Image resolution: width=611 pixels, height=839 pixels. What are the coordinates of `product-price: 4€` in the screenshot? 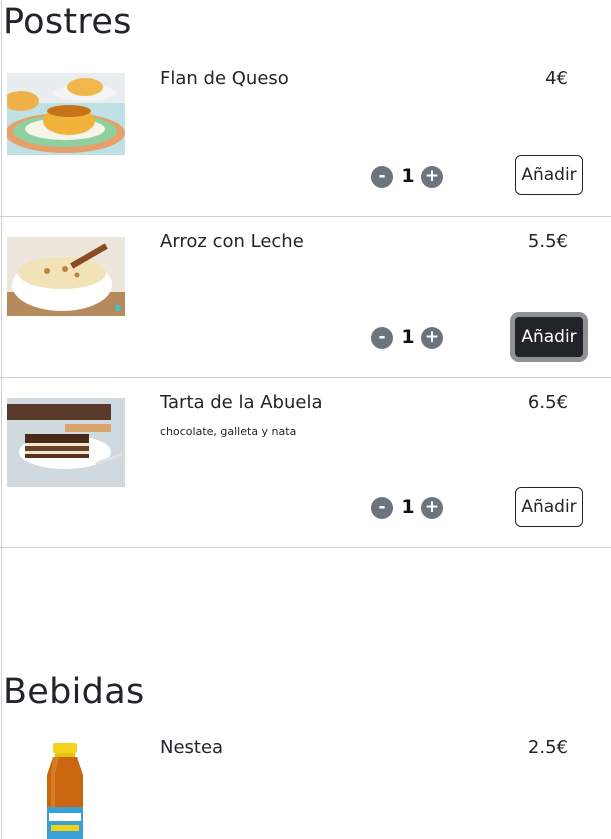 It's located at (556, 78).